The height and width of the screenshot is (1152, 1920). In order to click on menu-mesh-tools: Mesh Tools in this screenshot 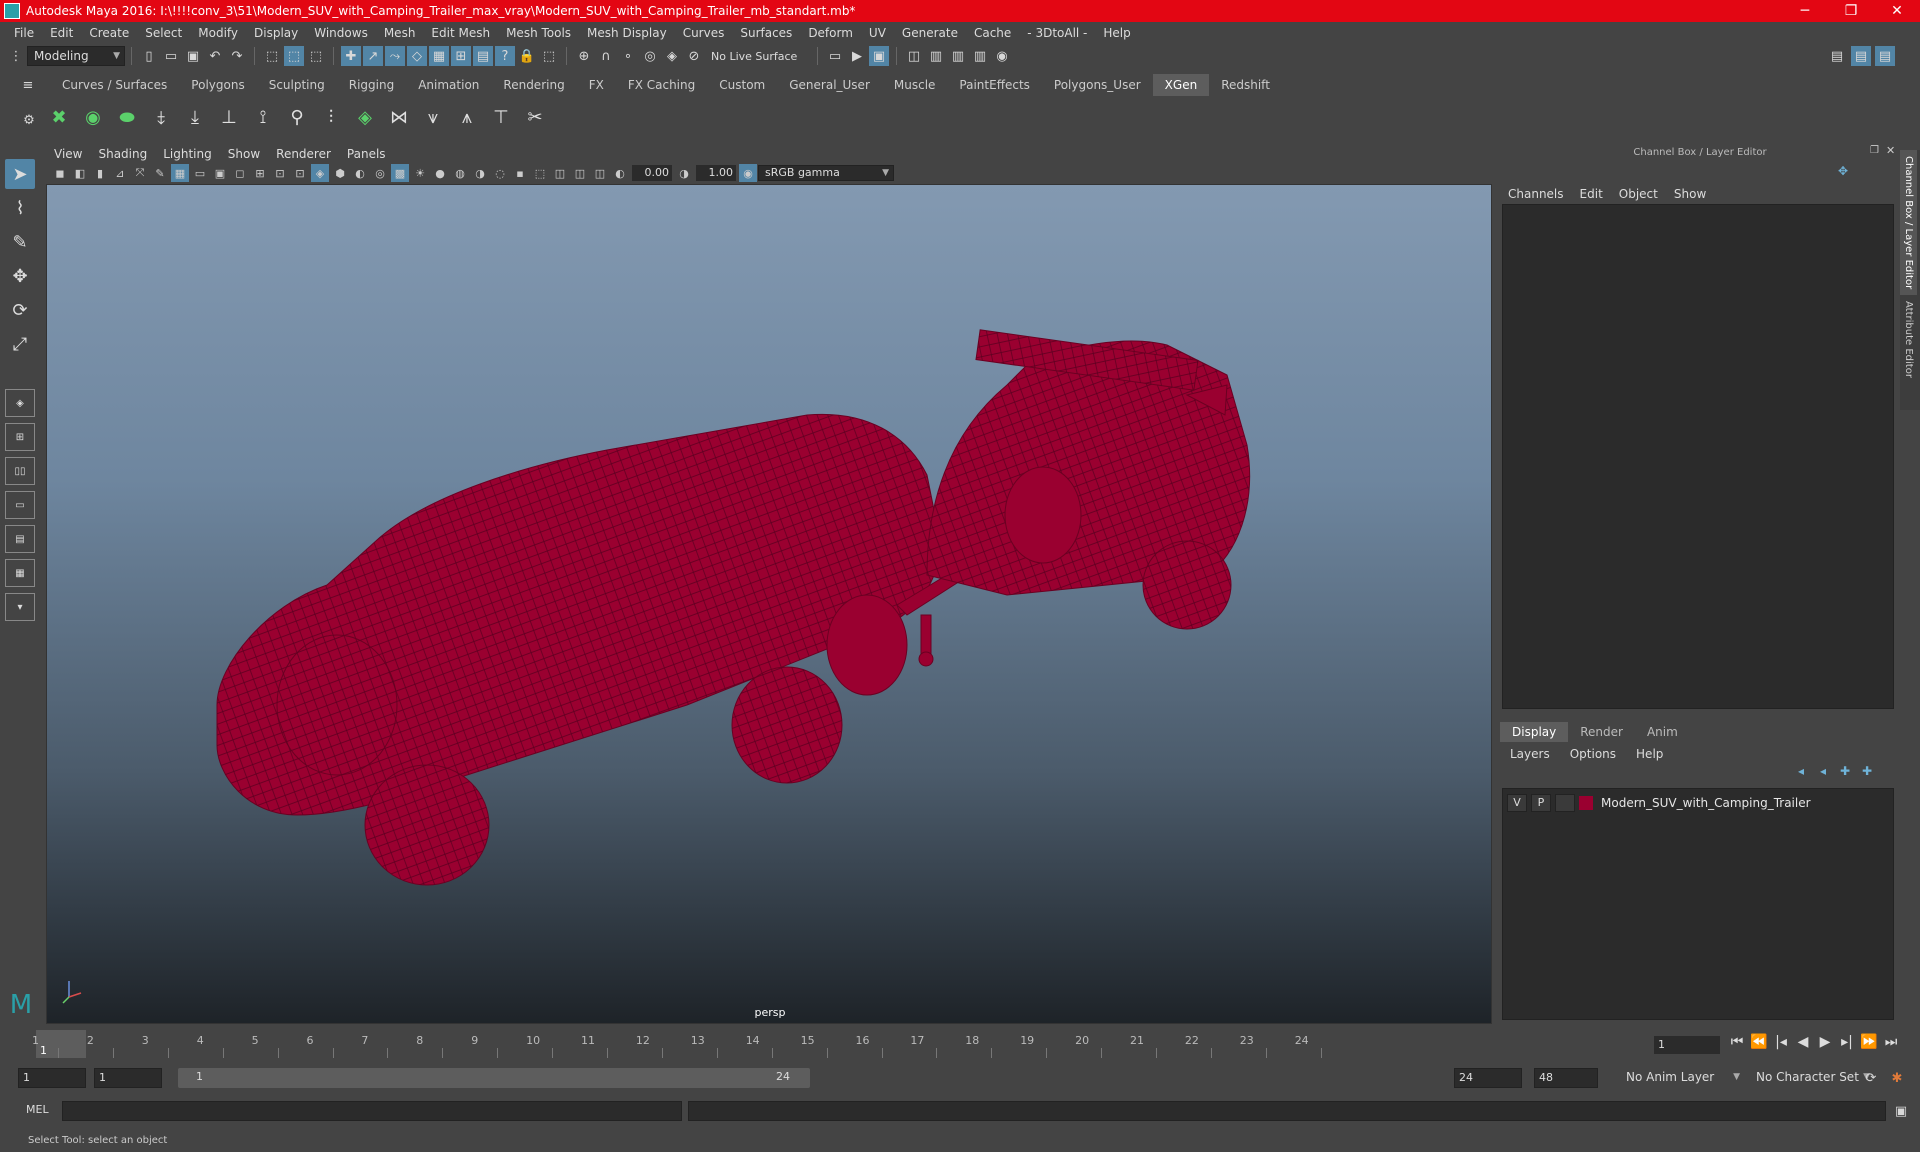, I will do `click(538, 33)`.